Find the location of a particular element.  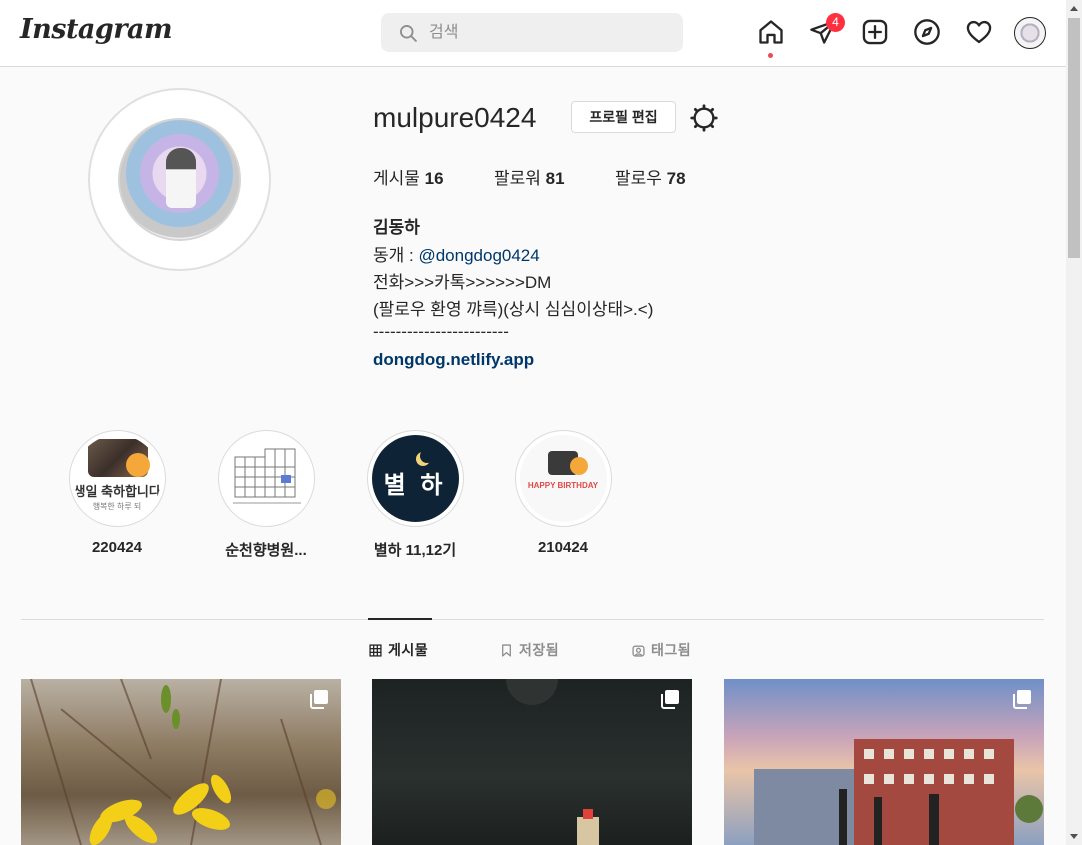

bio-mention-link: @dongdog0424 is located at coordinates (478, 255).